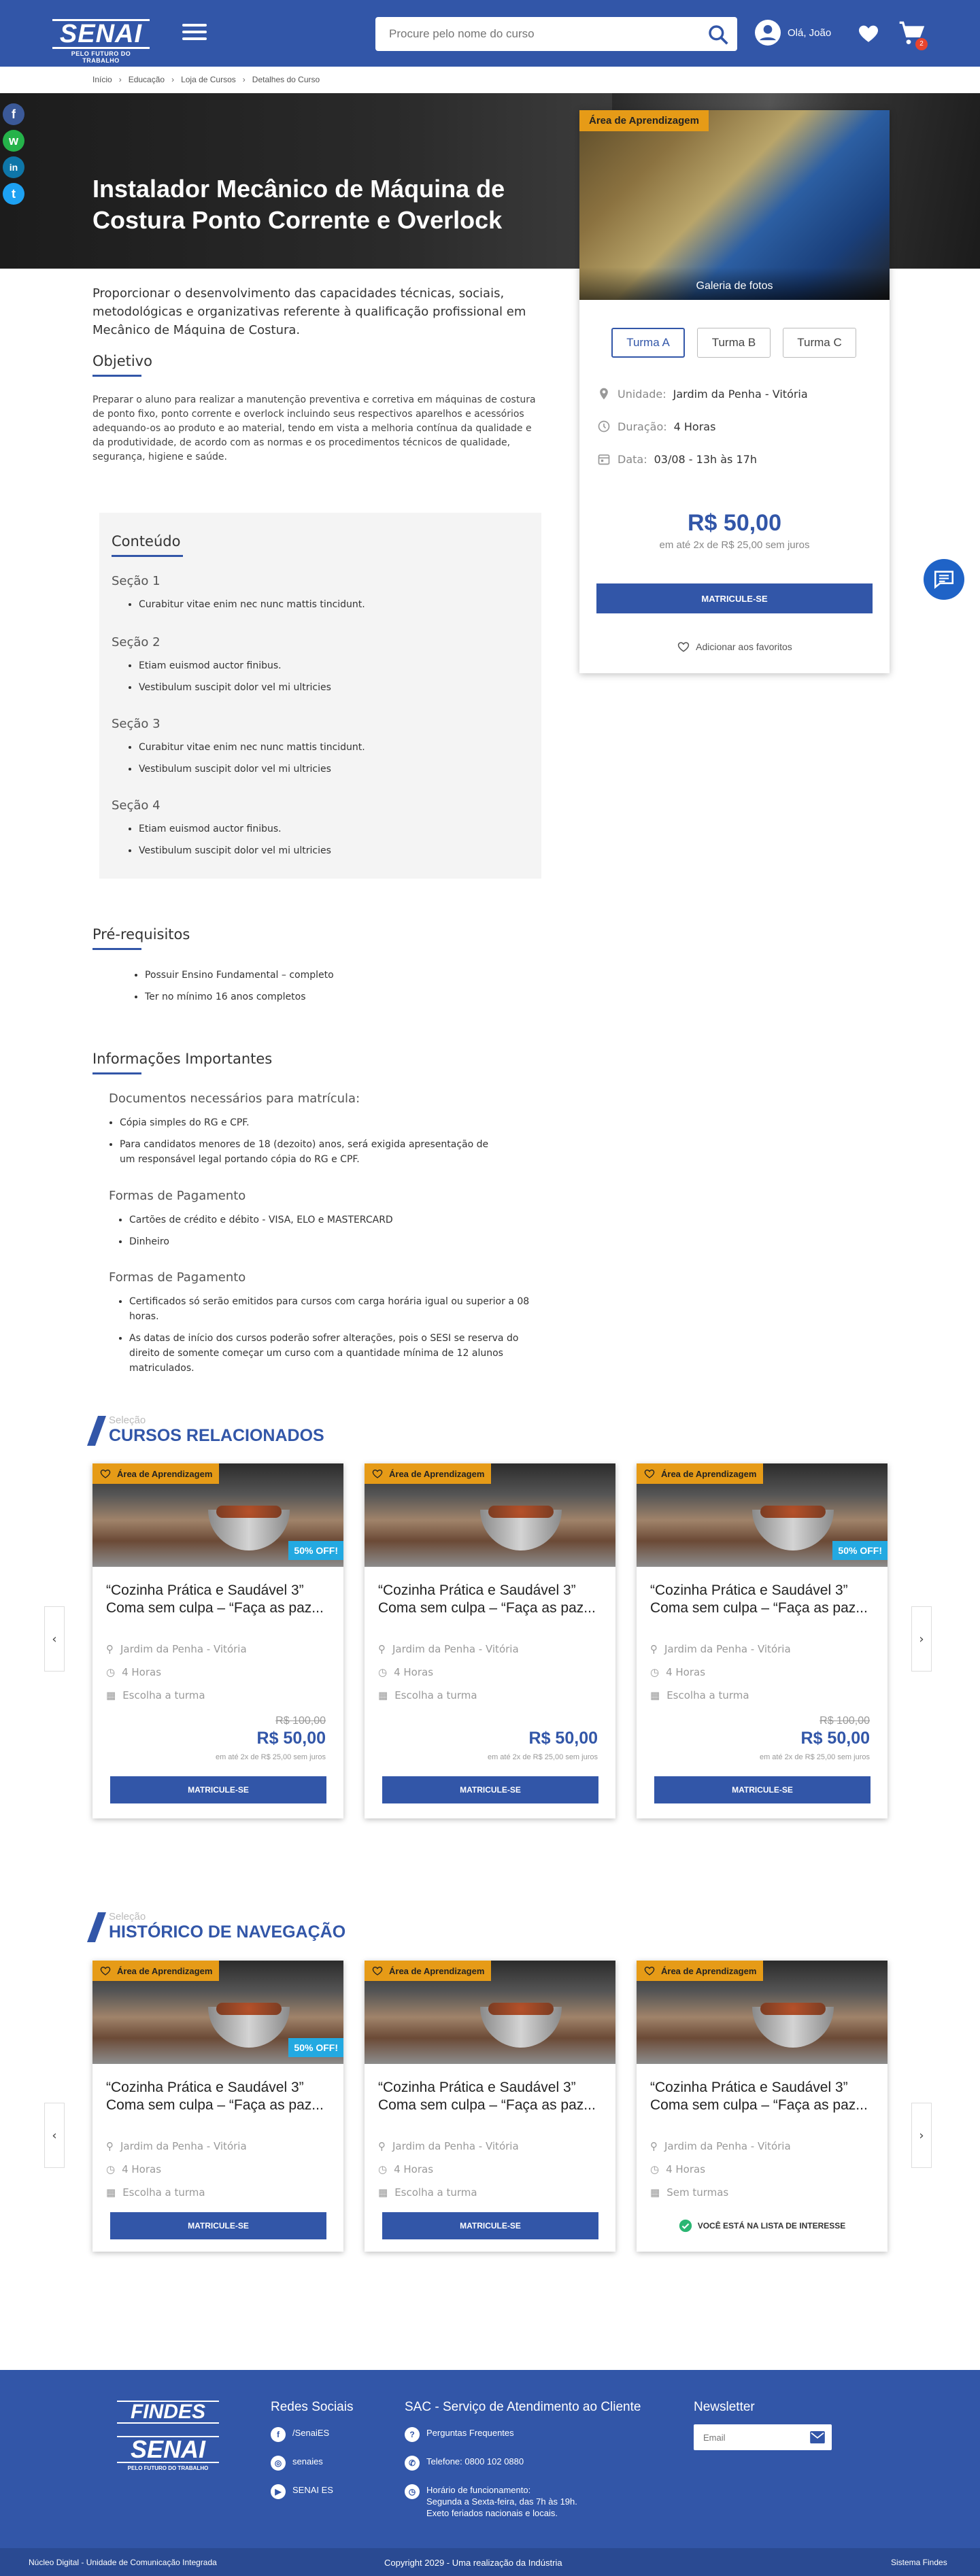 This screenshot has width=980, height=2576. Describe the element at coordinates (101, 41) in the screenshot. I see `senai-logo: SENAI PELO FUTURO DO TRABALHO` at that location.